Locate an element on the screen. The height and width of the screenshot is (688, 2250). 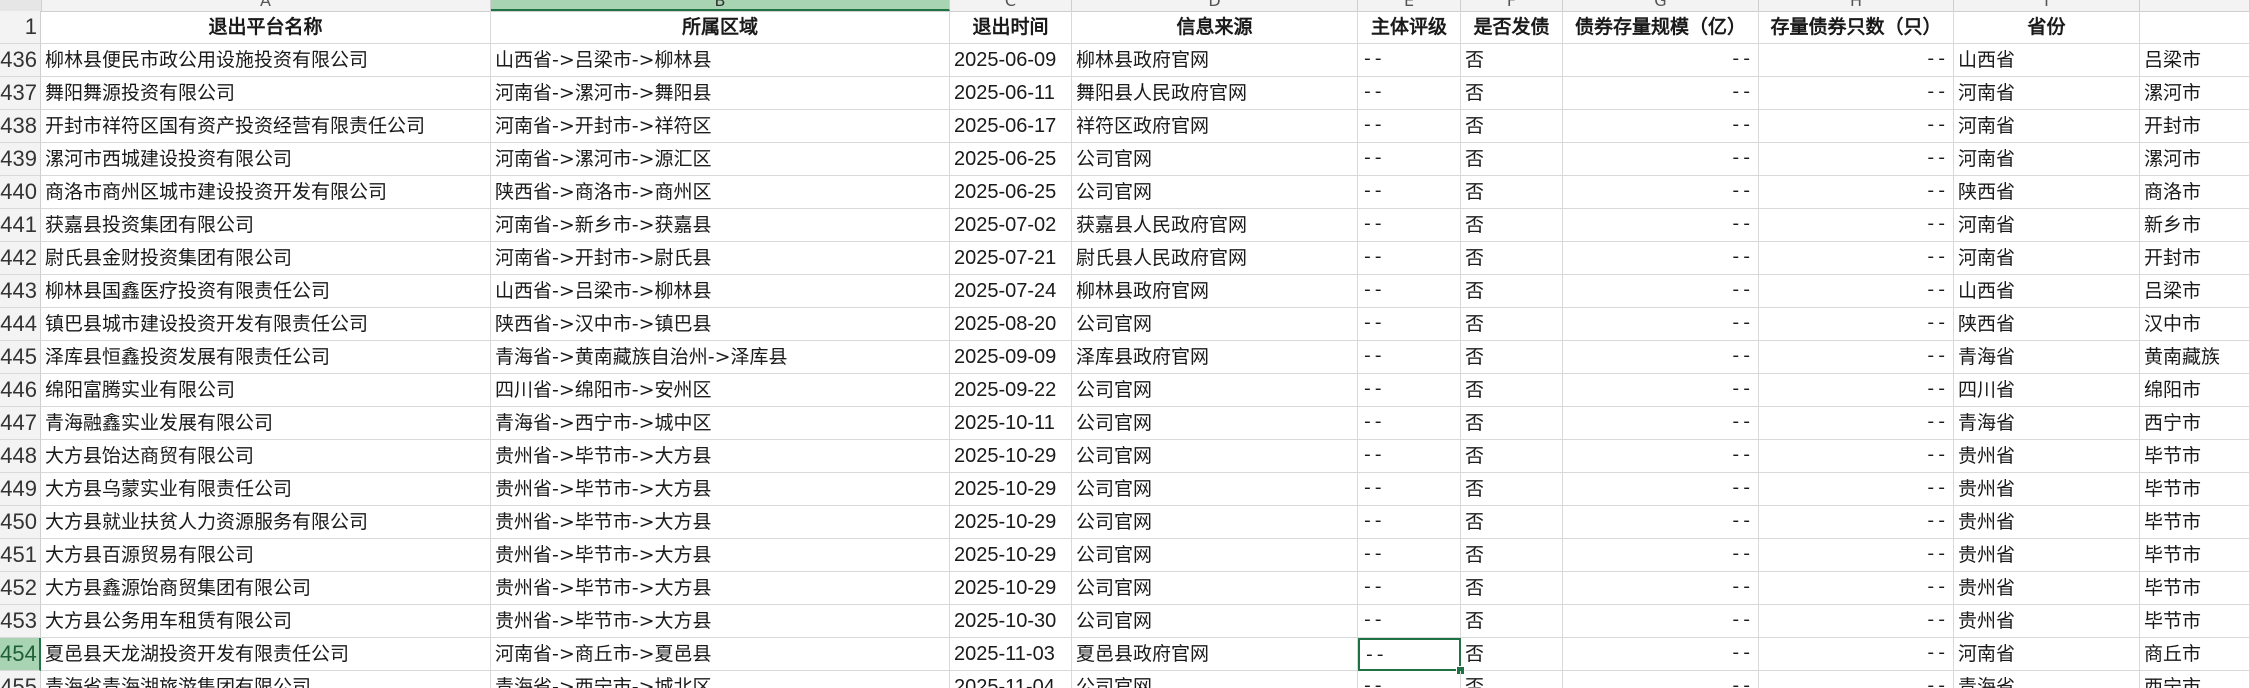
column-letter-1: A is located at coordinates (266, 5).